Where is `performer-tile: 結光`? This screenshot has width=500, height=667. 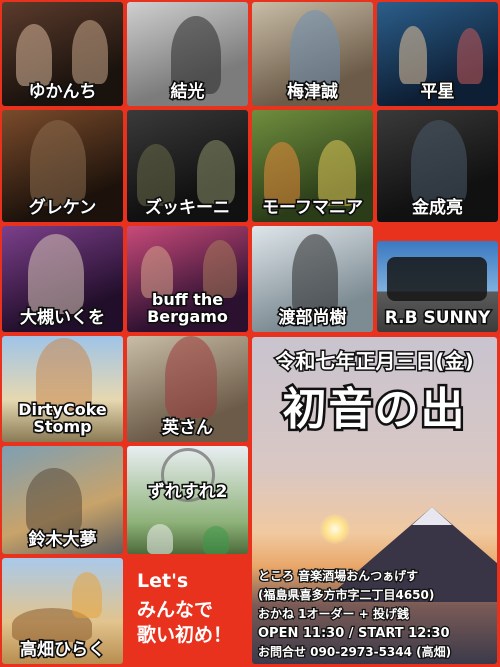
performer-tile: 結光 is located at coordinates (187, 54).